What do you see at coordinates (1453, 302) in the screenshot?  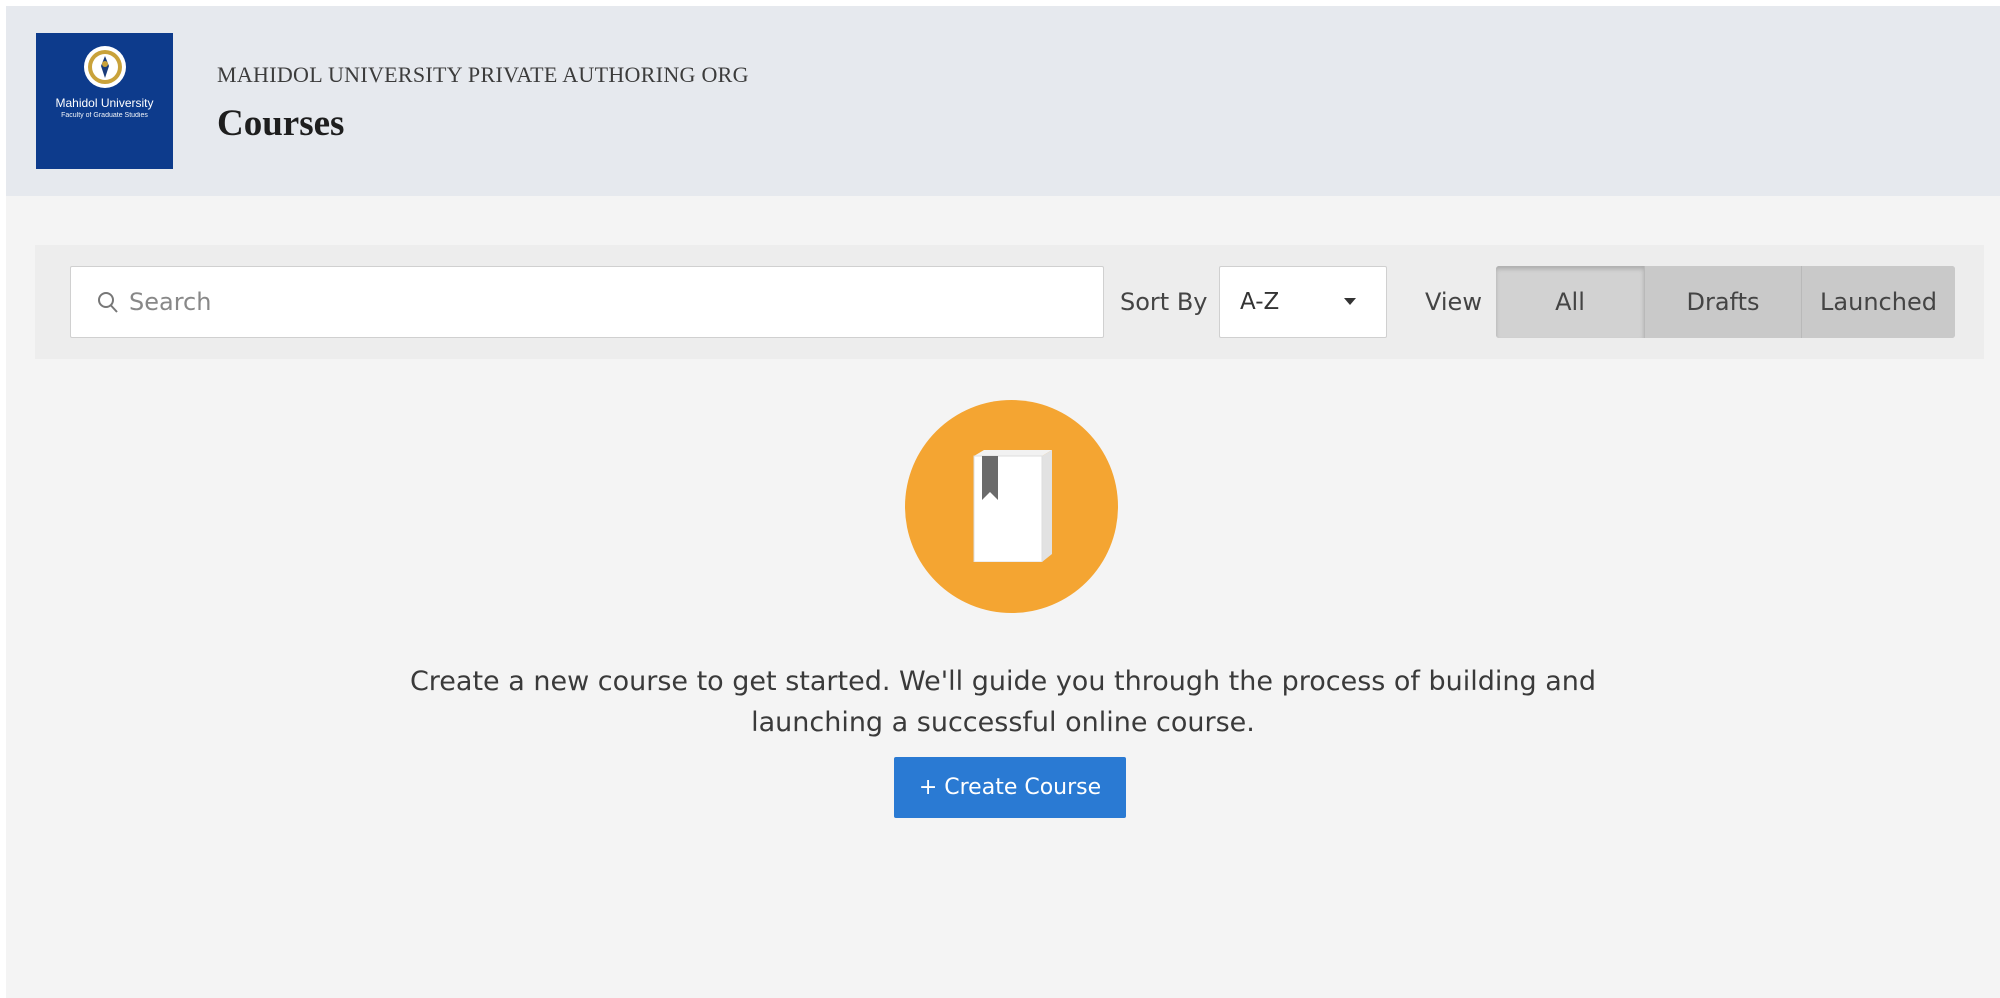 I see `view-label: View` at bounding box center [1453, 302].